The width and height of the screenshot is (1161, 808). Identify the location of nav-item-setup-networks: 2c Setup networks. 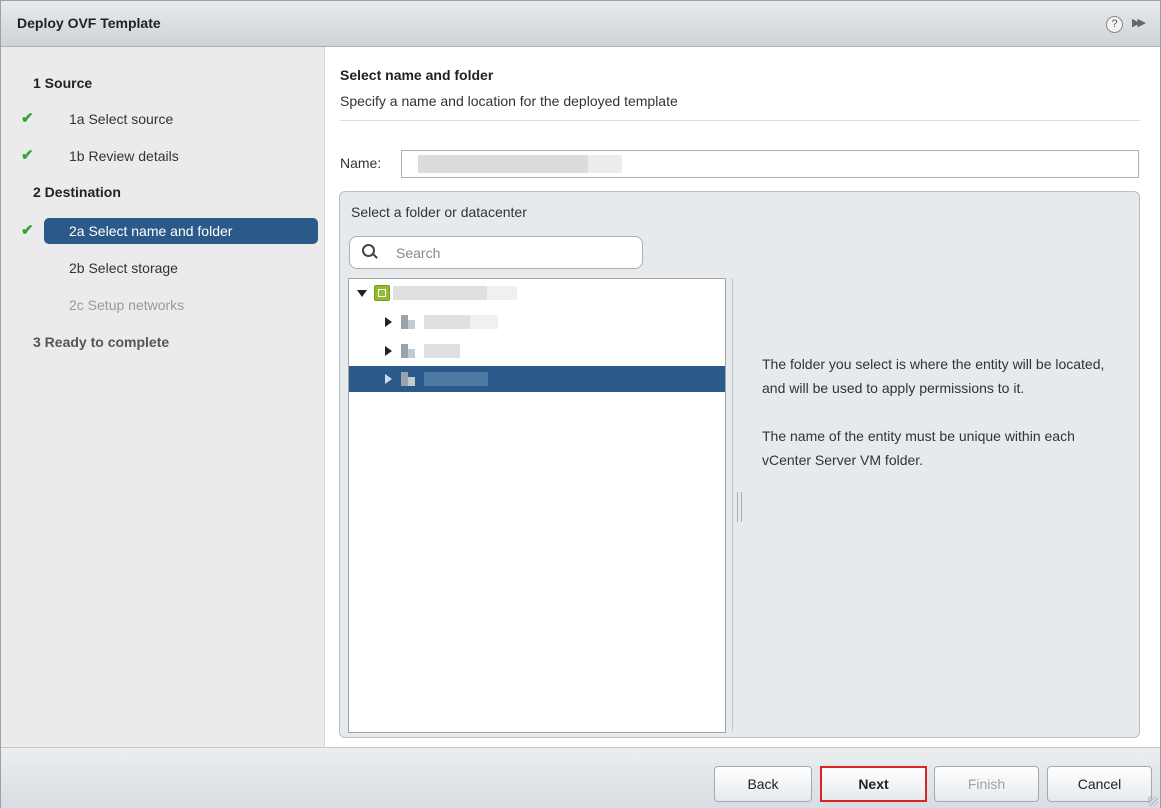
(162, 305).